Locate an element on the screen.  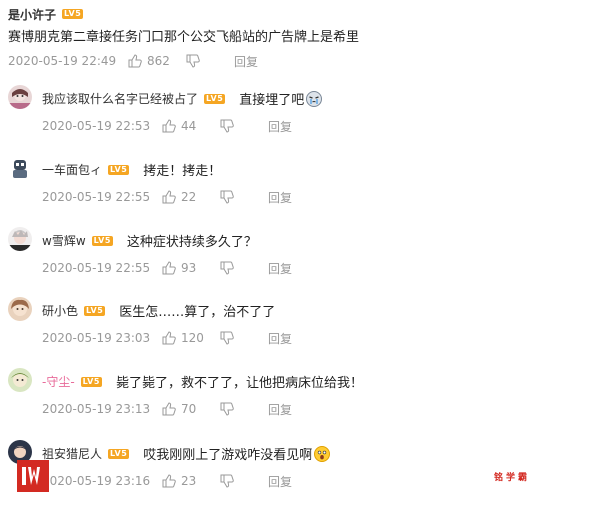
watermark: 铭学霸 is located at coordinates (512, 478).